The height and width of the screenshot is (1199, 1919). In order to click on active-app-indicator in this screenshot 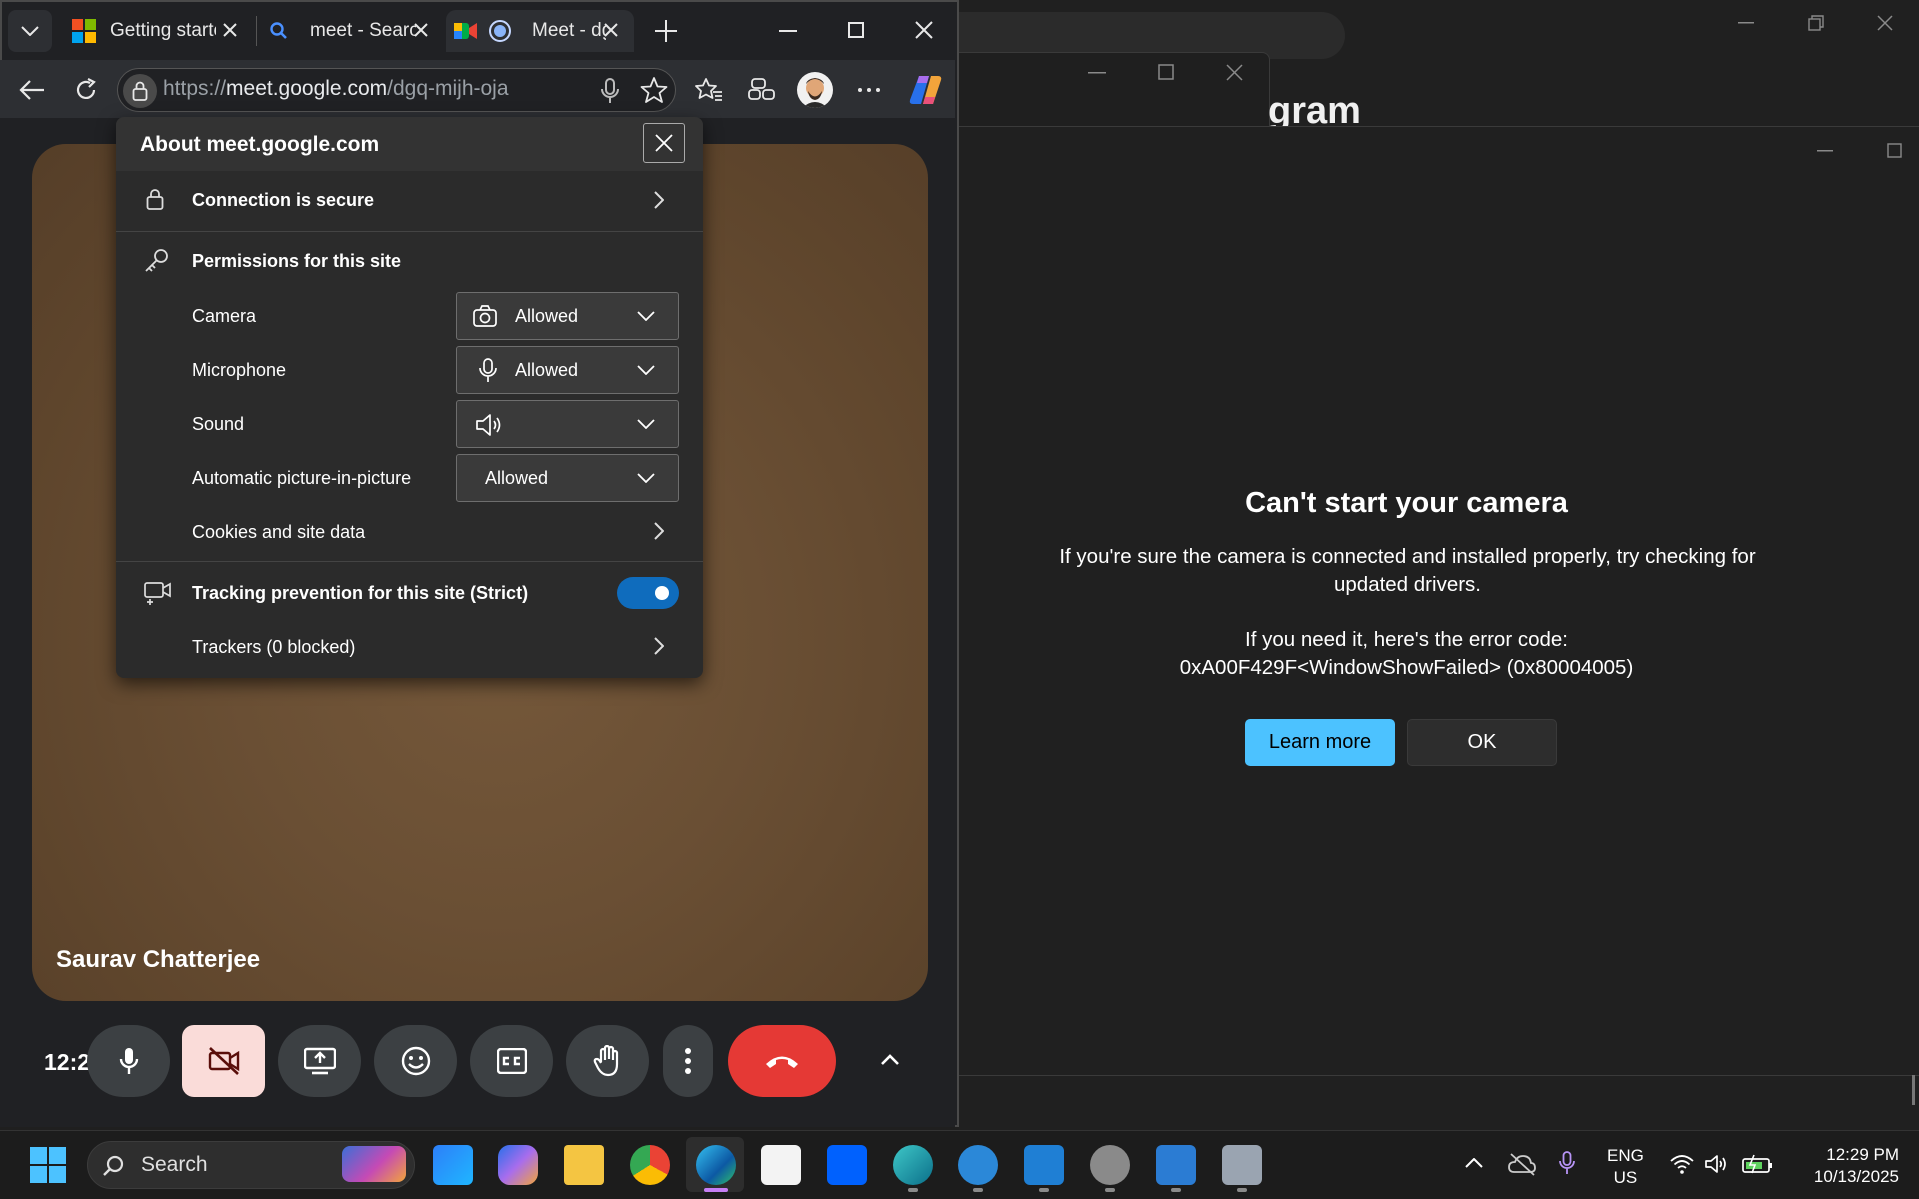, I will do `click(716, 1190)`.